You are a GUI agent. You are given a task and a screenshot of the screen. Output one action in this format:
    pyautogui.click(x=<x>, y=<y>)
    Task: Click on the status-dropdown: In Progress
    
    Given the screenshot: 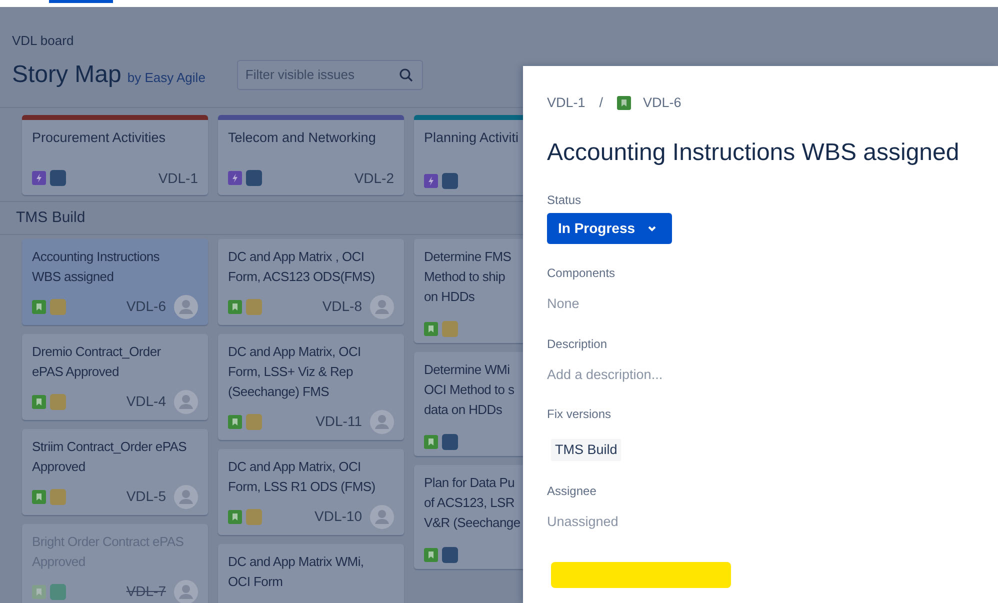 What is the action you would take?
    pyautogui.click(x=609, y=228)
    